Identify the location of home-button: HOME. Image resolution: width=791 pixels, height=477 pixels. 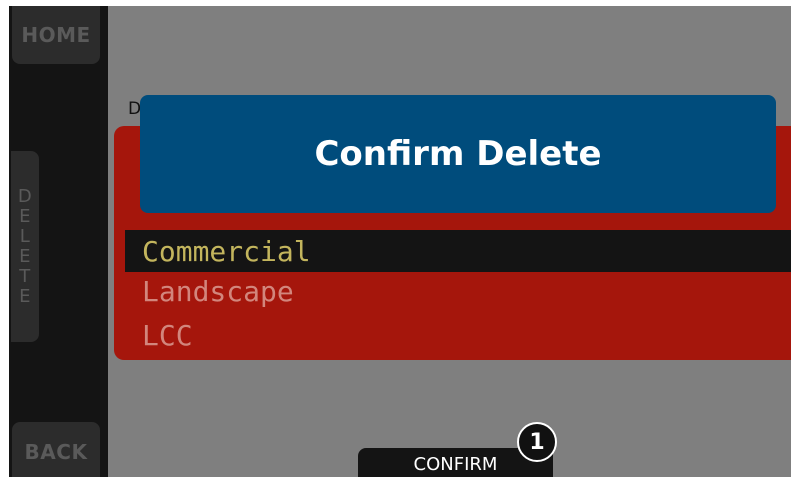
(56, 35).